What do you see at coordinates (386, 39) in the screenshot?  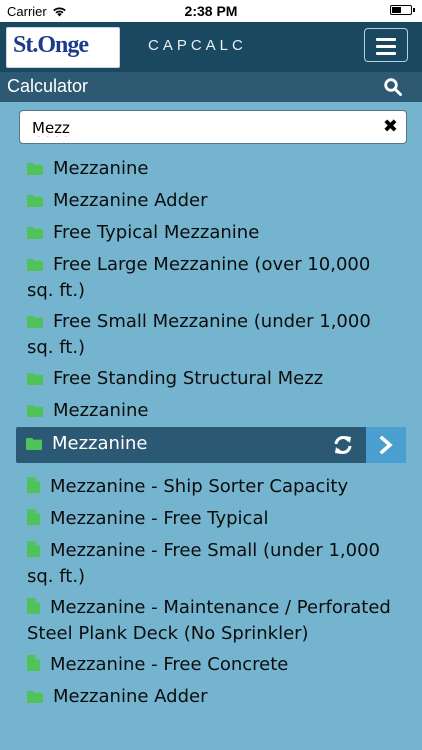 I see `hamburger-menu-icon` at bounding box center [386, 39].